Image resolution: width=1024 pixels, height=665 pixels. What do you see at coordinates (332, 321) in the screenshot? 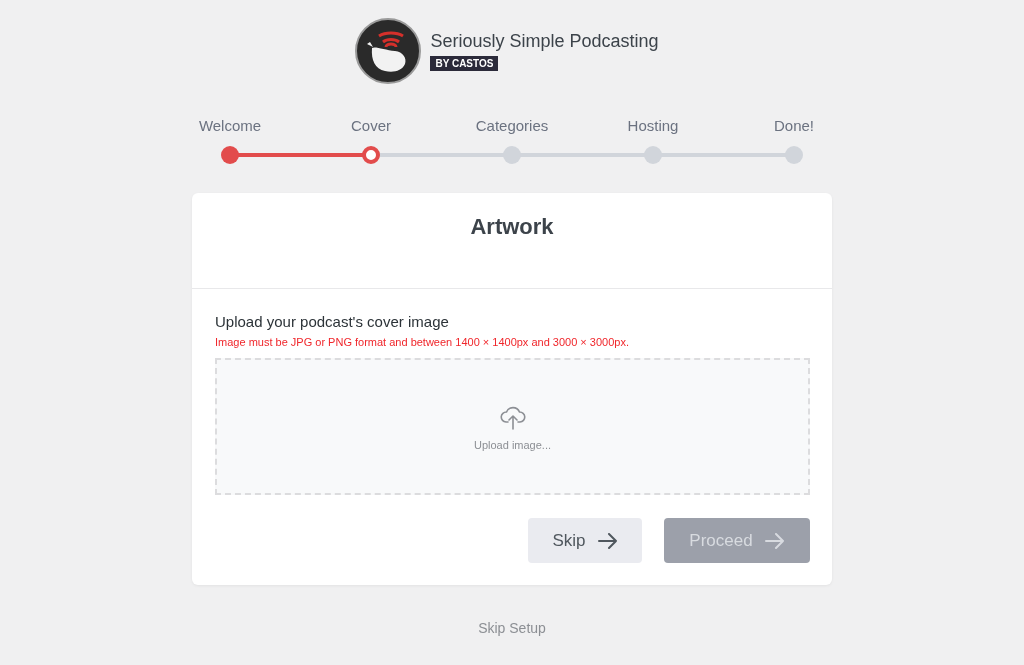
I see `field-label: Upload your podcast's cover image` at bounding box center [332, 321].